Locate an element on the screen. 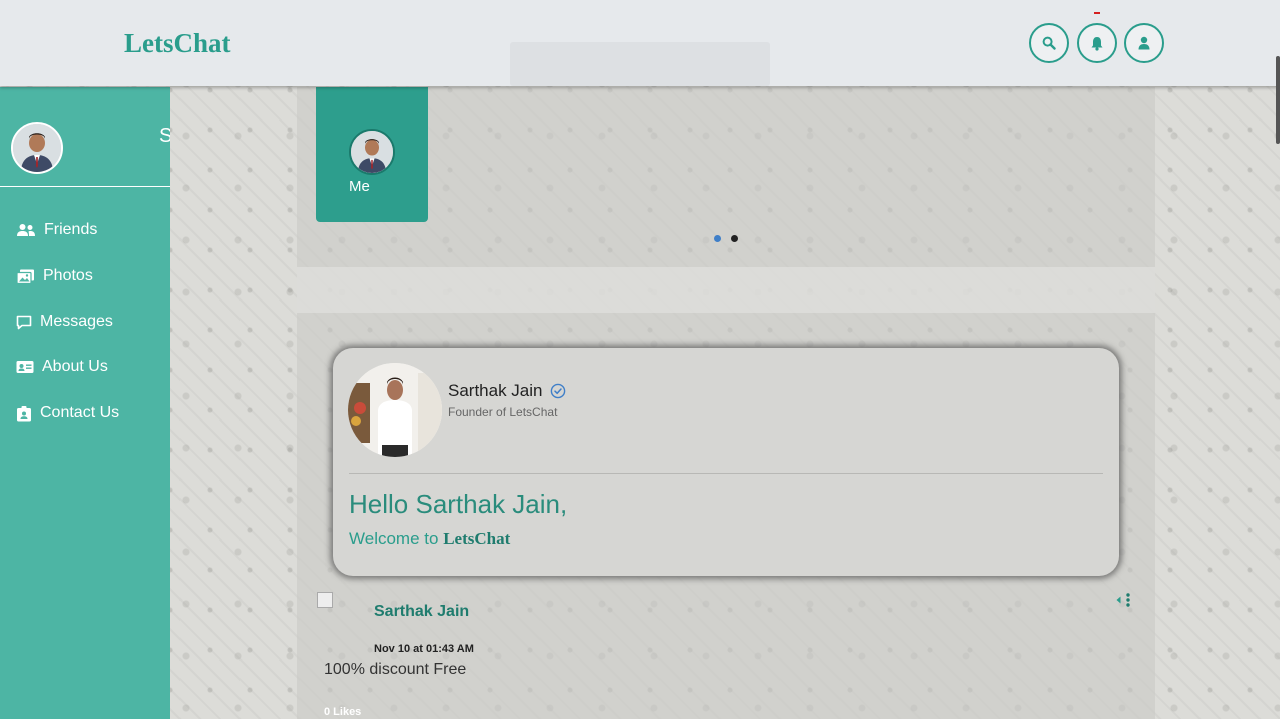 This screenshot has width=1280, height=719. sidebar-user-name: S is located at coordinates (164, 136).